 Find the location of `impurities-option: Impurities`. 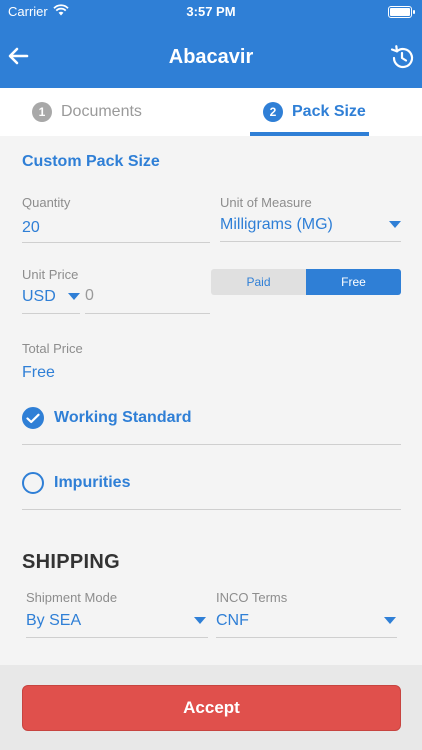

impurities-option: Impurities is located at coordinates (76, 483).